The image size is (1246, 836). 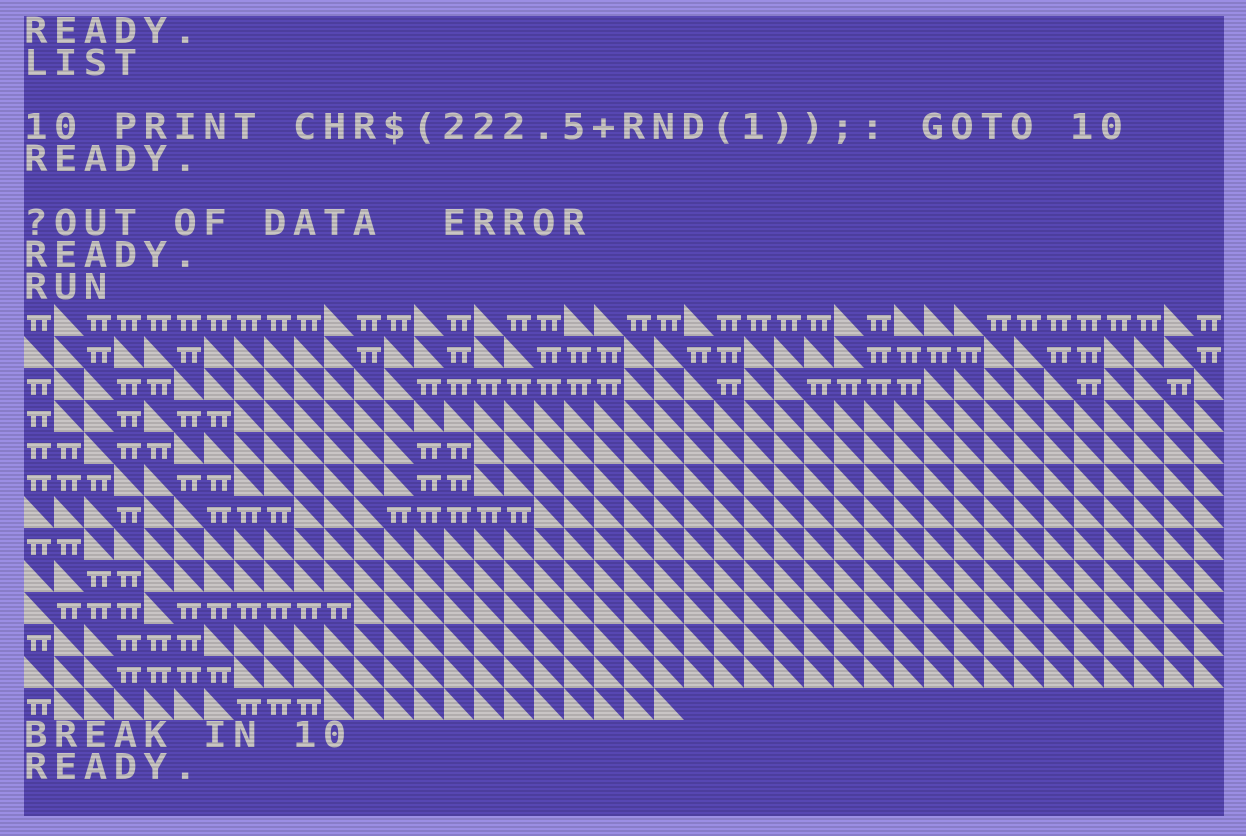 What do you see at coordinates (69, 287) in the screenshot?
I see `run-command: RUN` at bounding box center [69, 287].